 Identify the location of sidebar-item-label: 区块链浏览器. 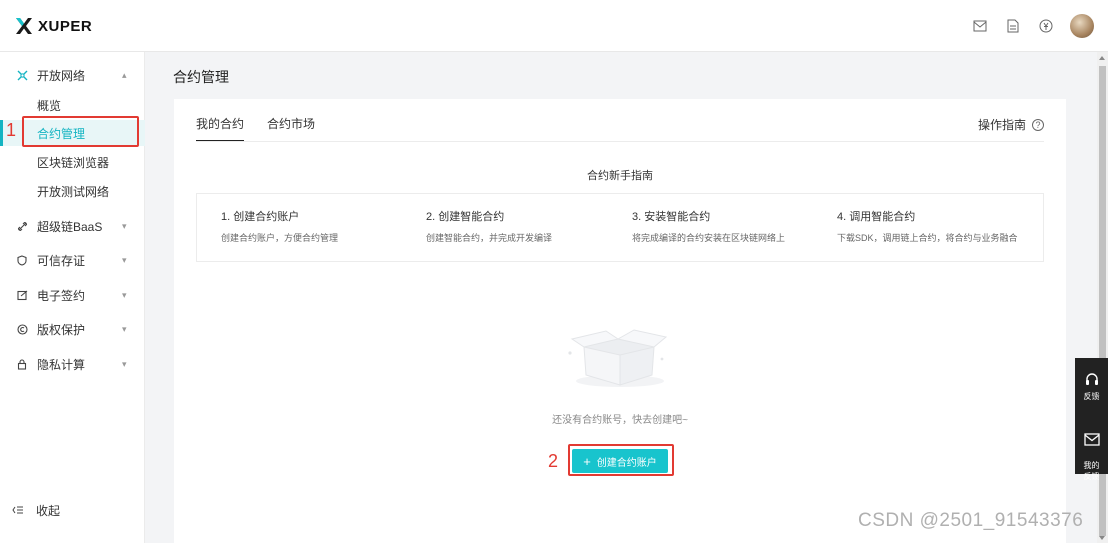
(73, 162).